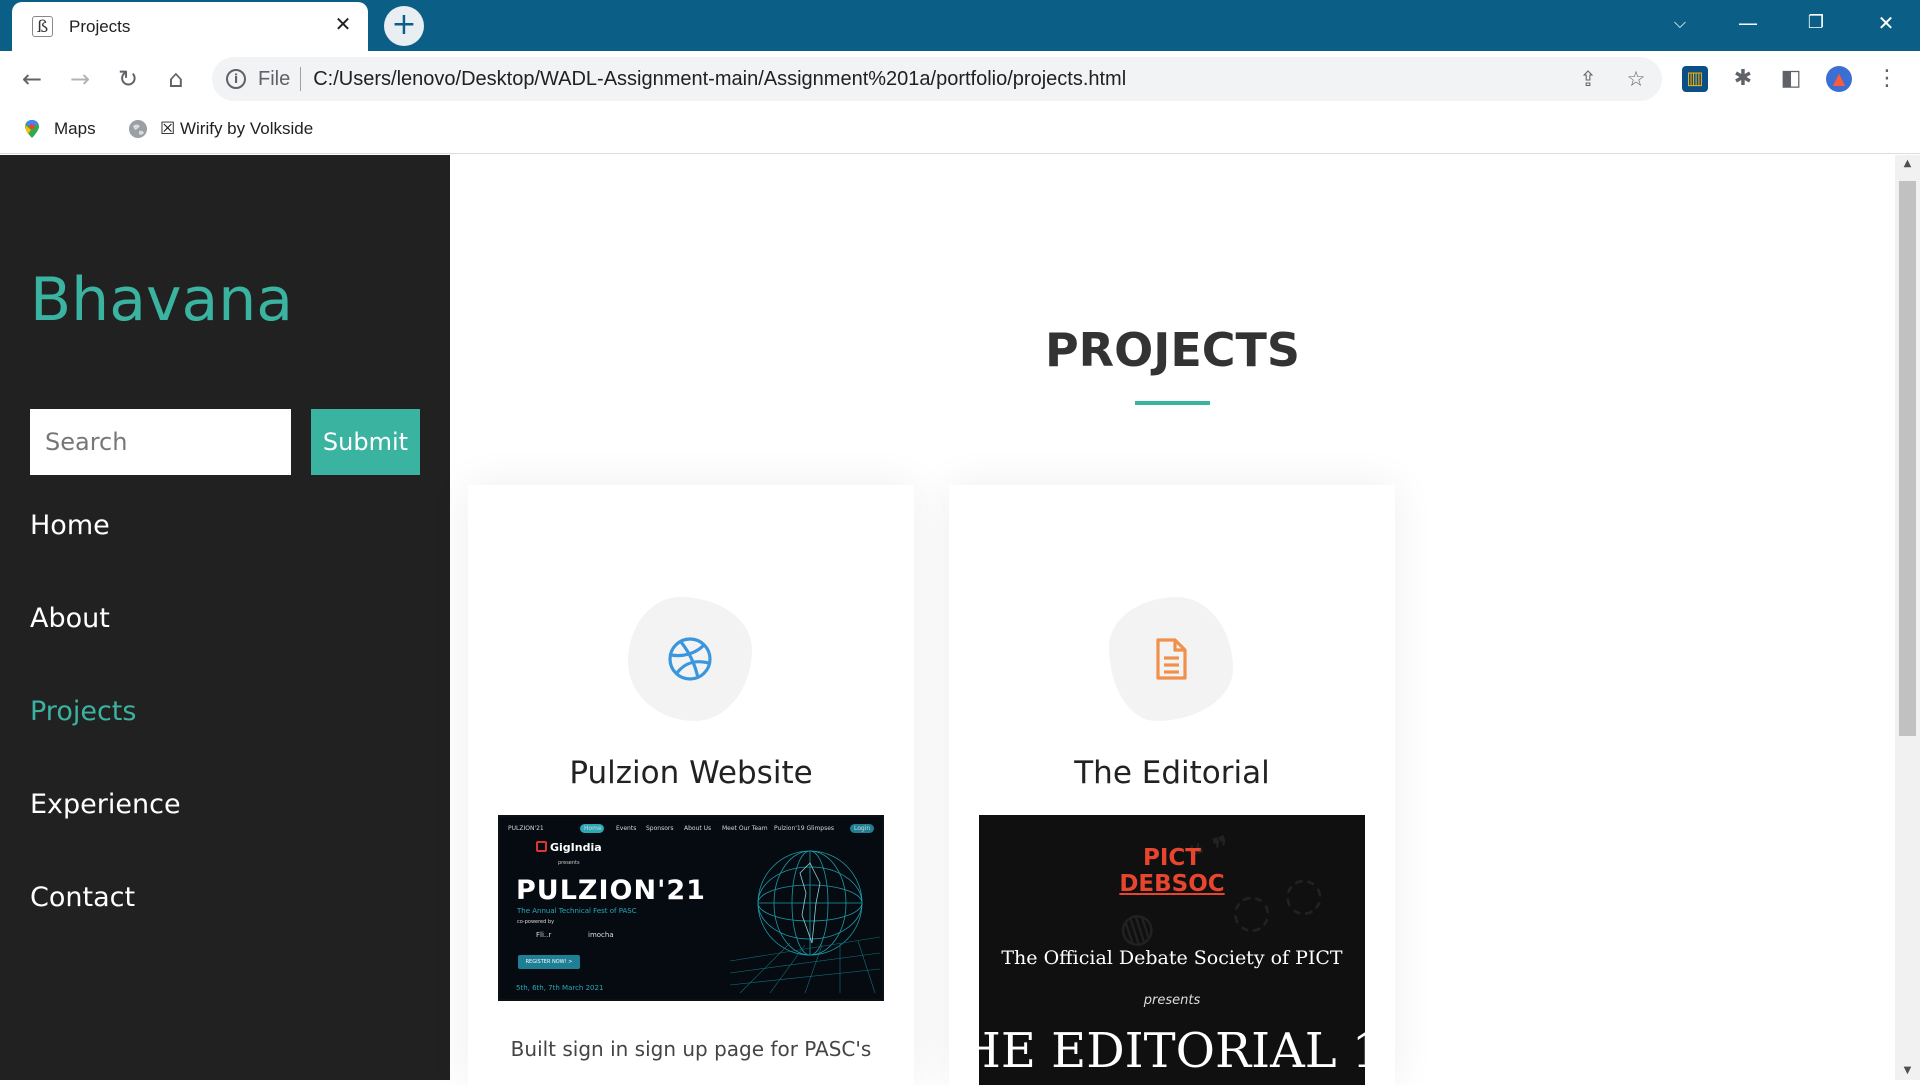 Image resolution: width=1920 pixels, height=1085 pixels. I want to click on title-underline, so click(1172, 403).